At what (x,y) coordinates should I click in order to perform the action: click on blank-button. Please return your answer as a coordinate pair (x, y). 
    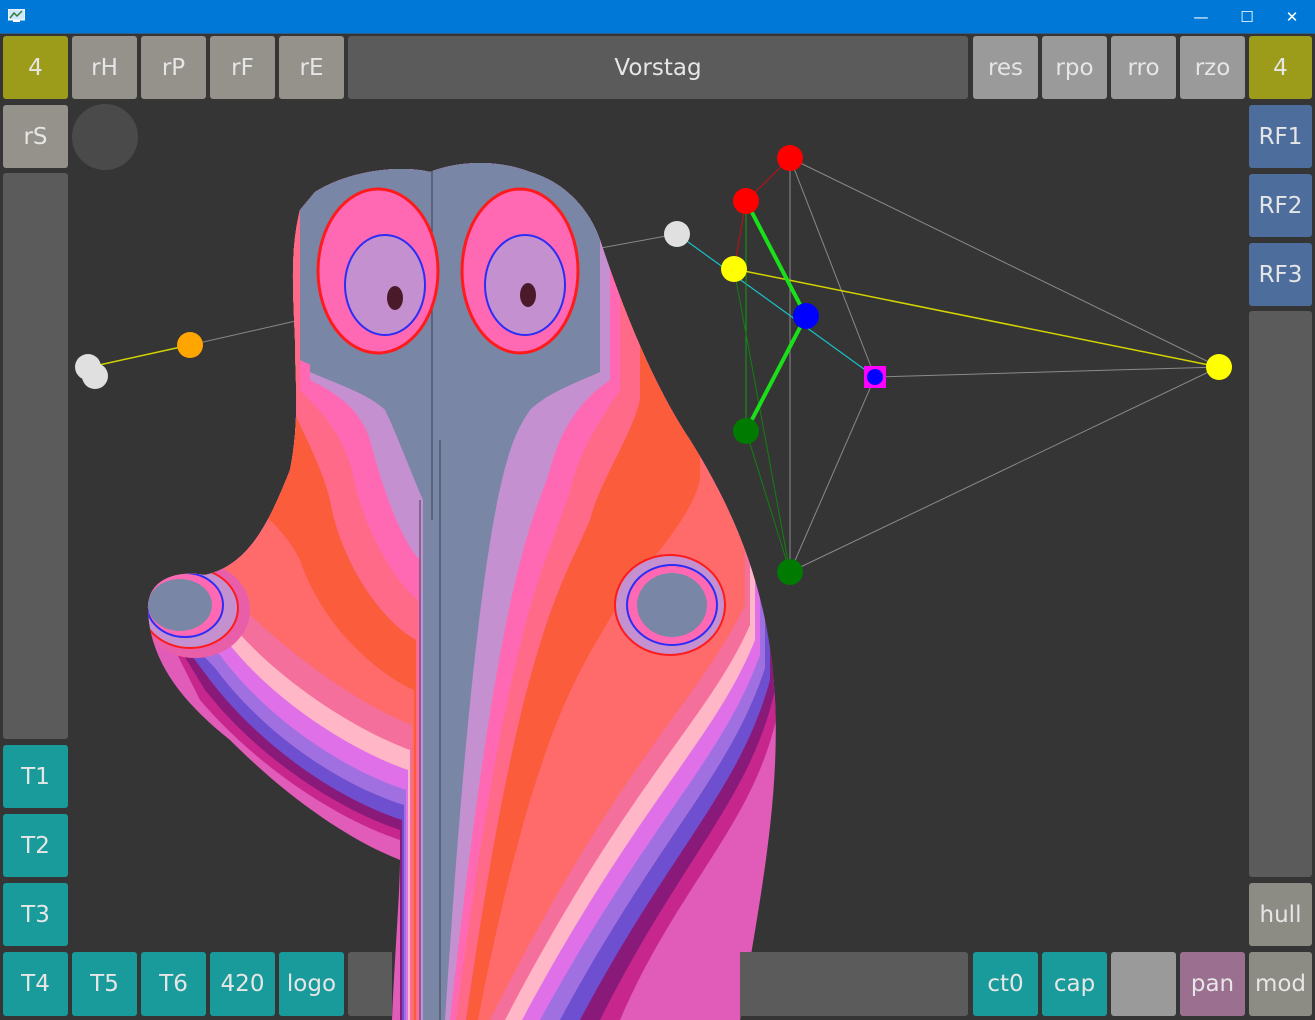
    Looking at the image, I should click on (1143, 984).